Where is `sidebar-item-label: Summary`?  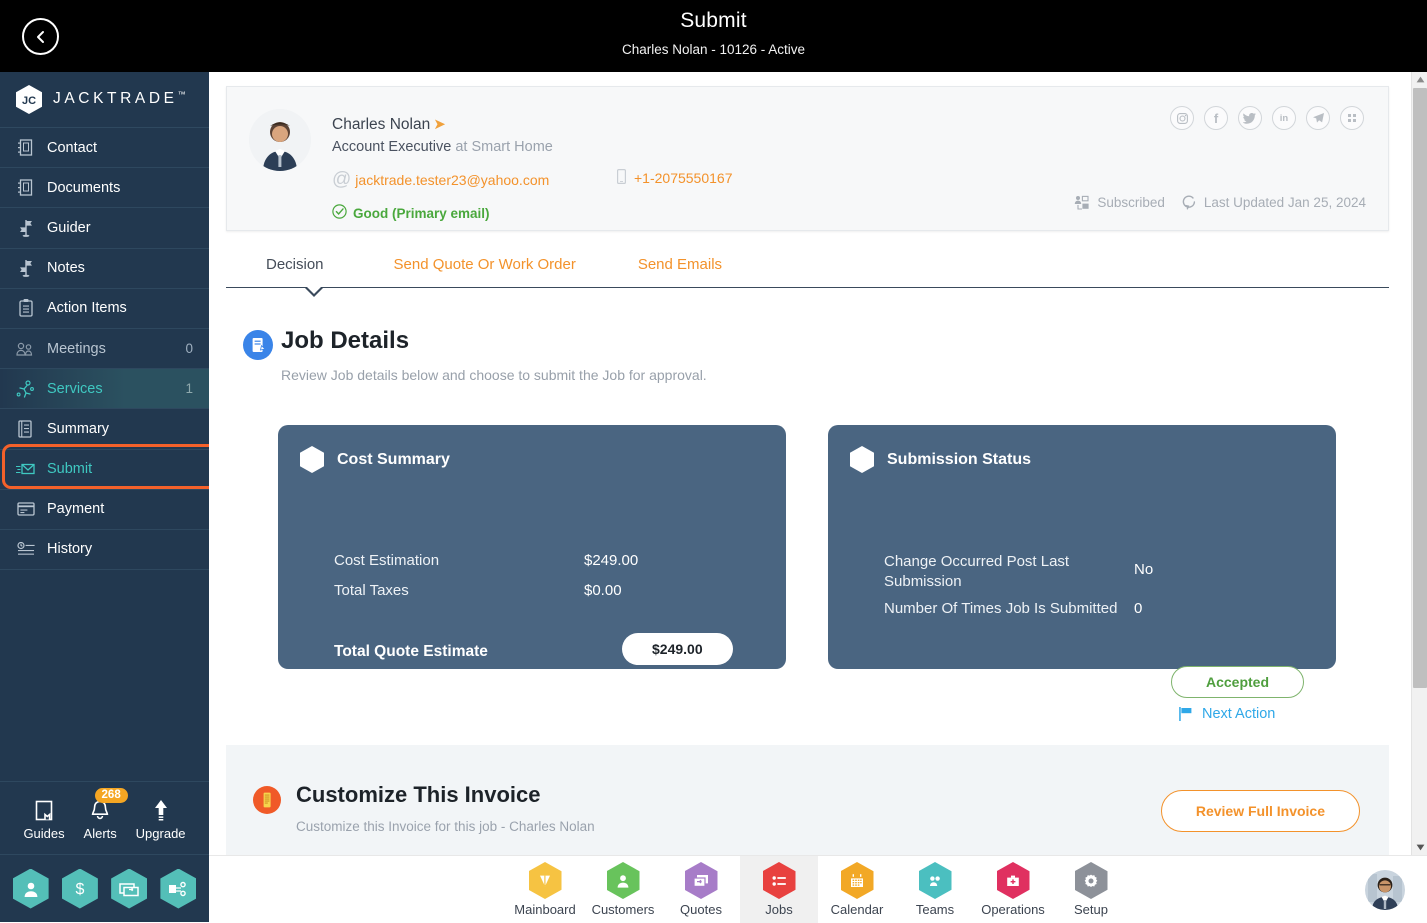 sidebar-item-label: Summary is located at coordinates (120, 429).